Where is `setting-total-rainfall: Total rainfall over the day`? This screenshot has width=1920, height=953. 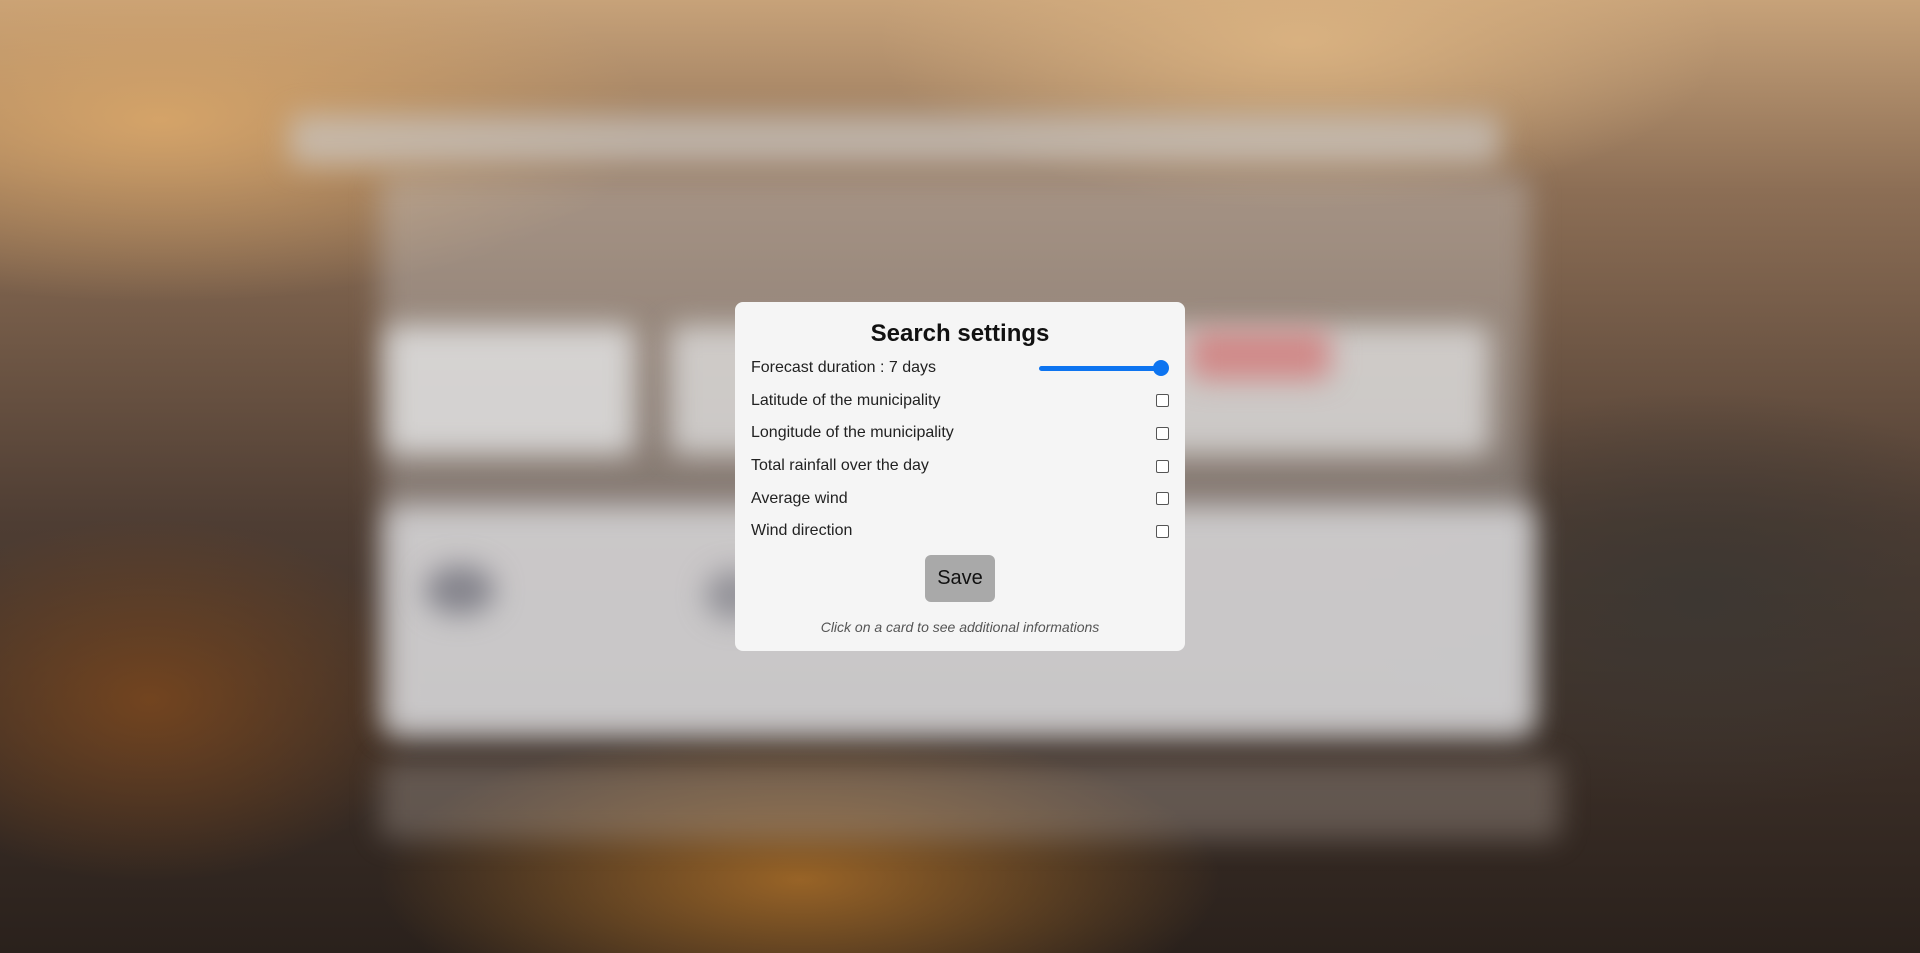
setting-total-rainfall: Total rainfall over the day is located at coordinates (960, 466).